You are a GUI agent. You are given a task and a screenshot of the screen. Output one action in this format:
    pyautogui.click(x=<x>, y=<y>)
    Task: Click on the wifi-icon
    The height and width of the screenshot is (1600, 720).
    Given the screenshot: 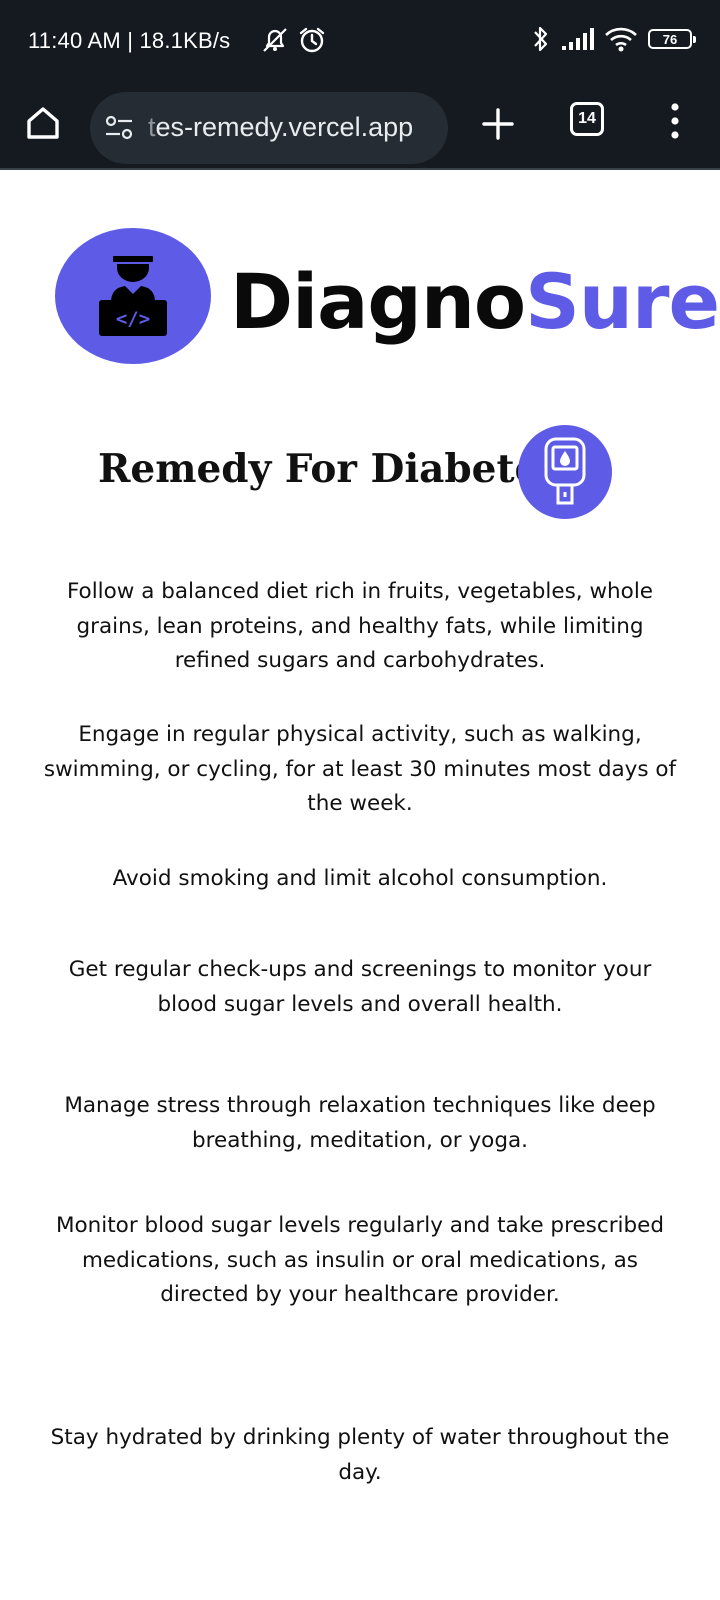 What is the action you would take?
    pyautogui.click(x=621, y=39)
    